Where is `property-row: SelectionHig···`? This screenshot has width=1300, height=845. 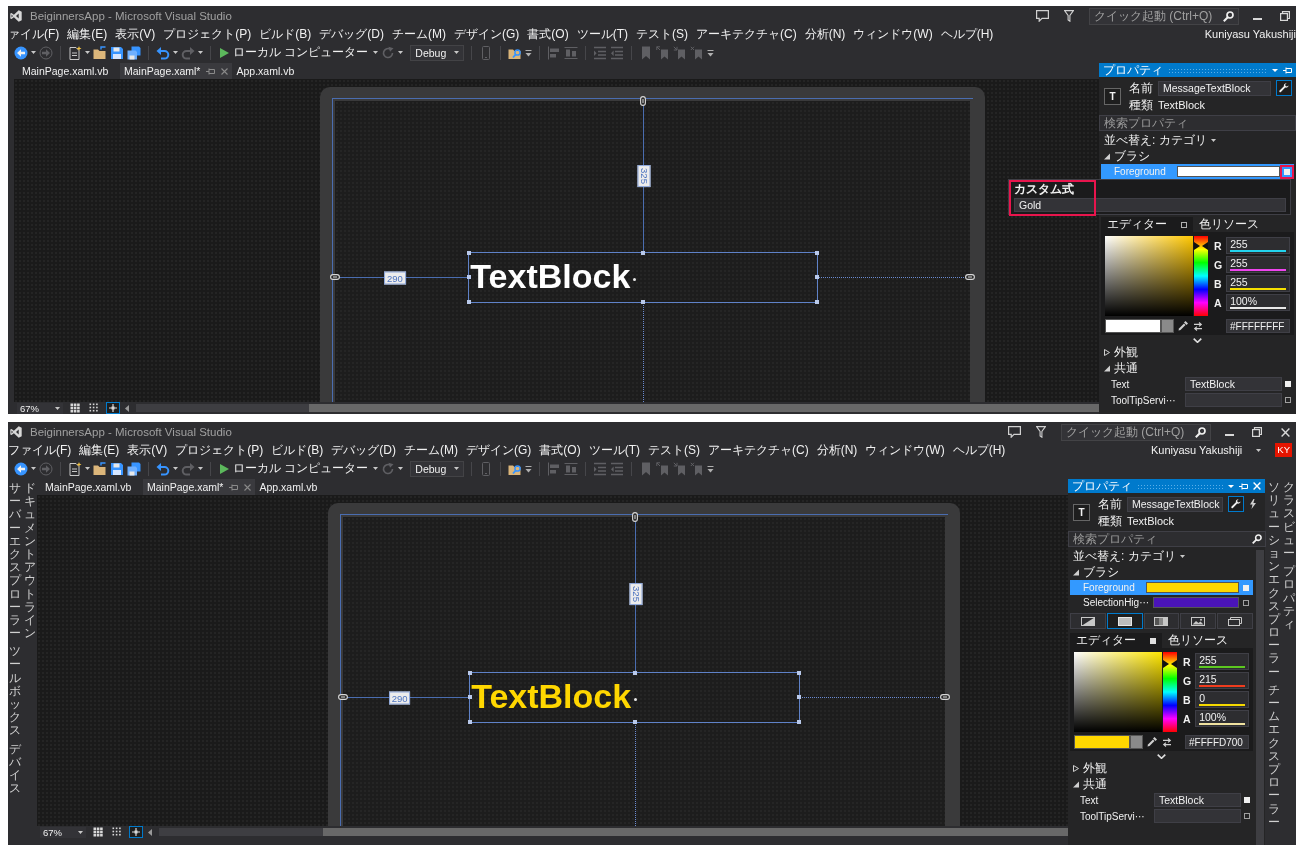
property-row: SelectionHig··· is located at coordinates (1161, 602).